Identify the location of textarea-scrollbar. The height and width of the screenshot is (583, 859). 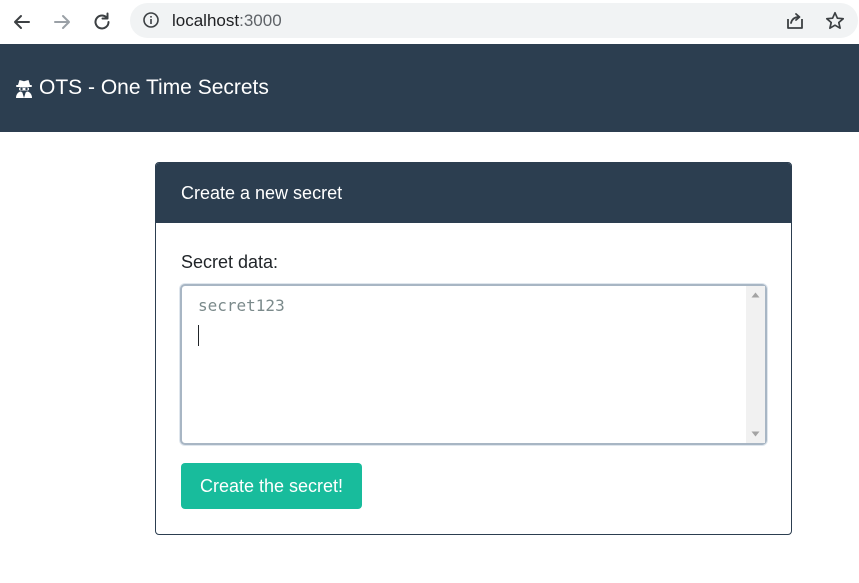
(755, 364).